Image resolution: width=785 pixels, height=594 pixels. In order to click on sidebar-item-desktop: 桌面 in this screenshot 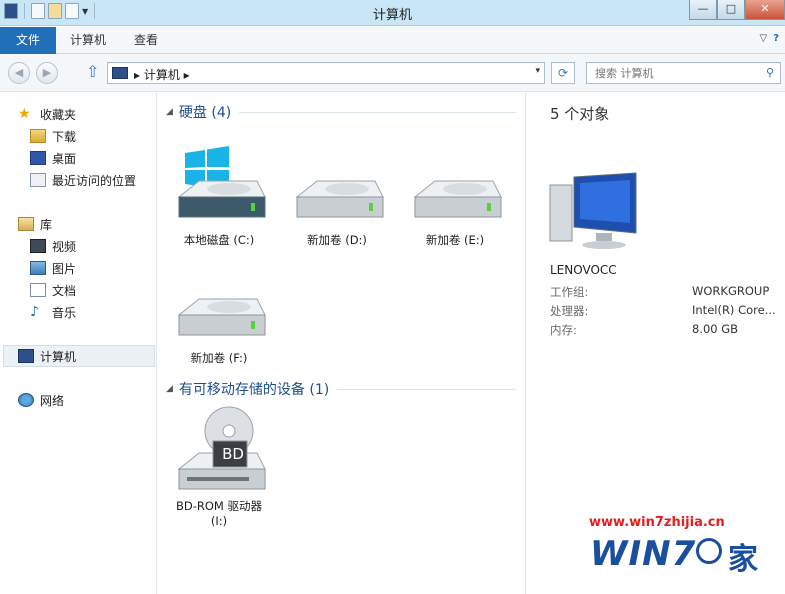, I will do `click(53, 158)`.